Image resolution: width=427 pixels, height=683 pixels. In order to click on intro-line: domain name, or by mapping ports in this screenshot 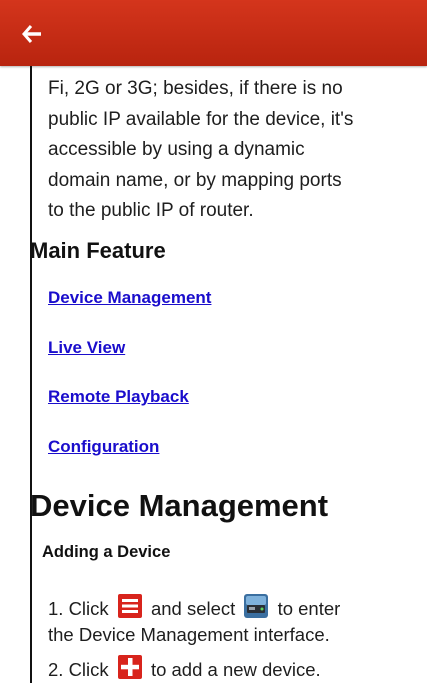, I will do `click(195, 180)`.